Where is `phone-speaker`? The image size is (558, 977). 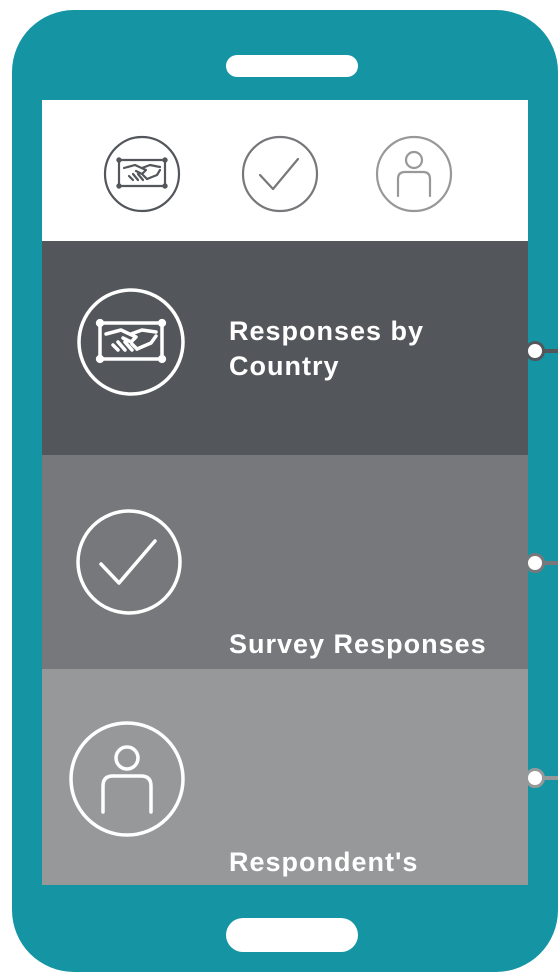 phone-speaker is located at coordinates (292, 66).